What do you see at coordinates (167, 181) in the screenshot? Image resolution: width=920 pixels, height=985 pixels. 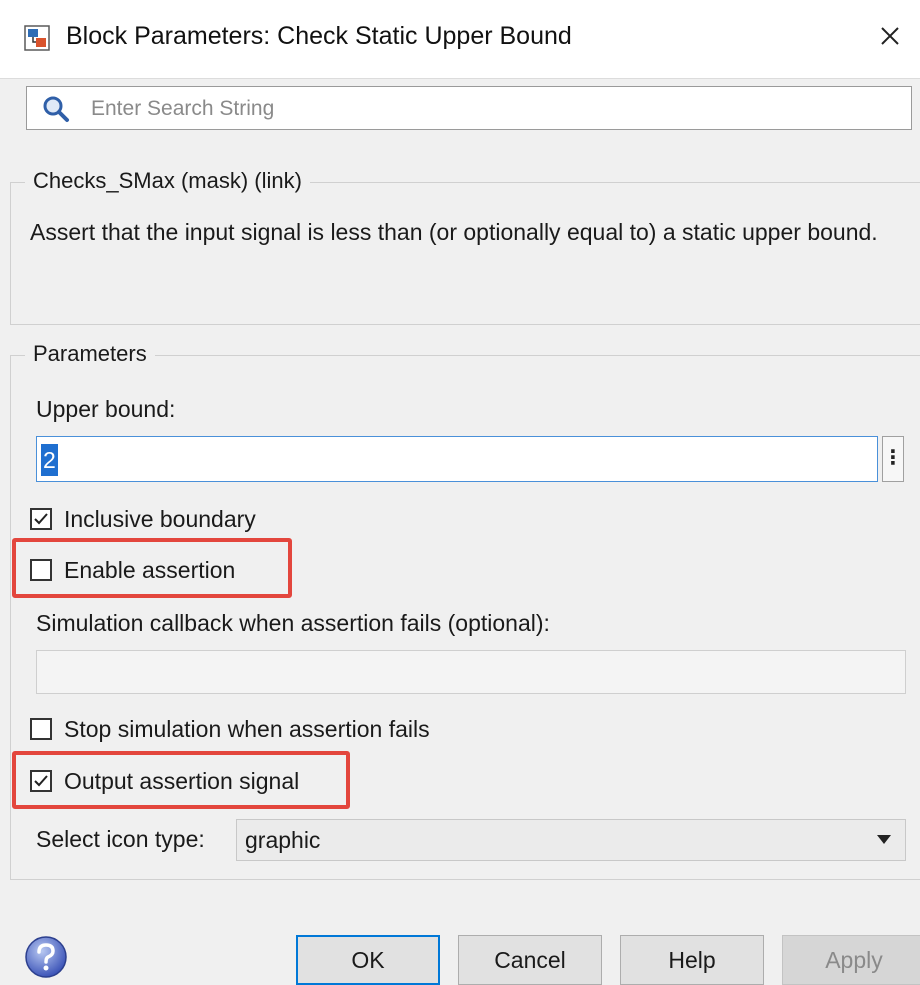 I see `description-legend: Checks_SMax (mask) (link)` at bounding box center [167, 181].